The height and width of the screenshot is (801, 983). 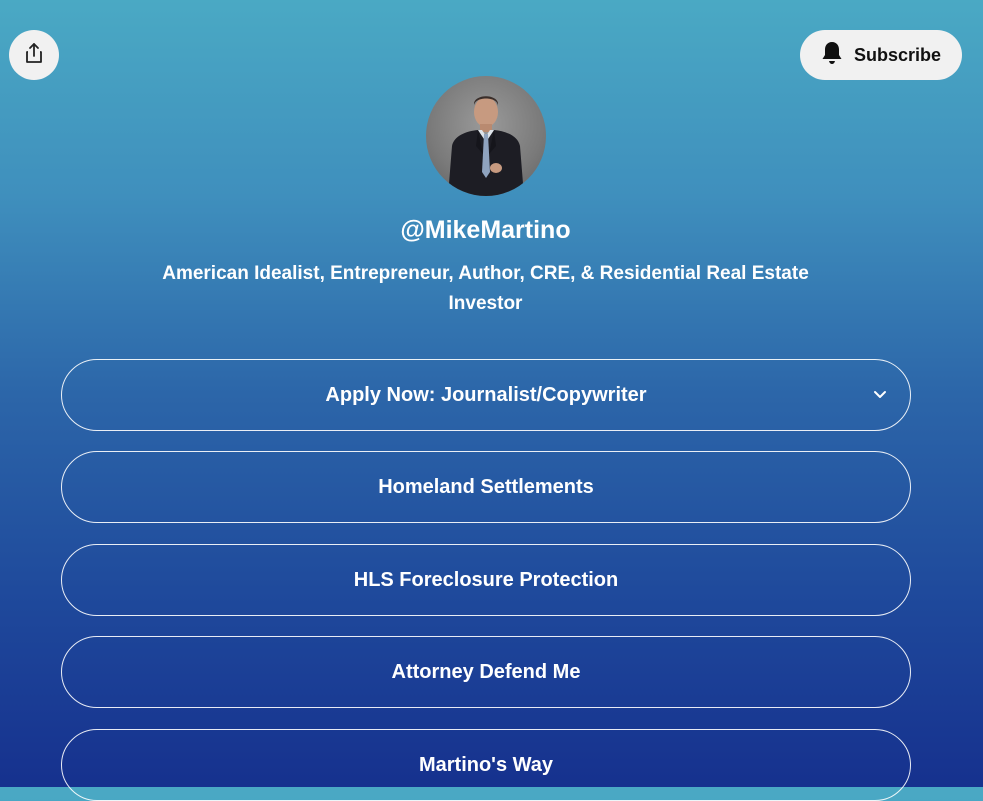 I want to click on share-icon, so click(x=34, y=55).